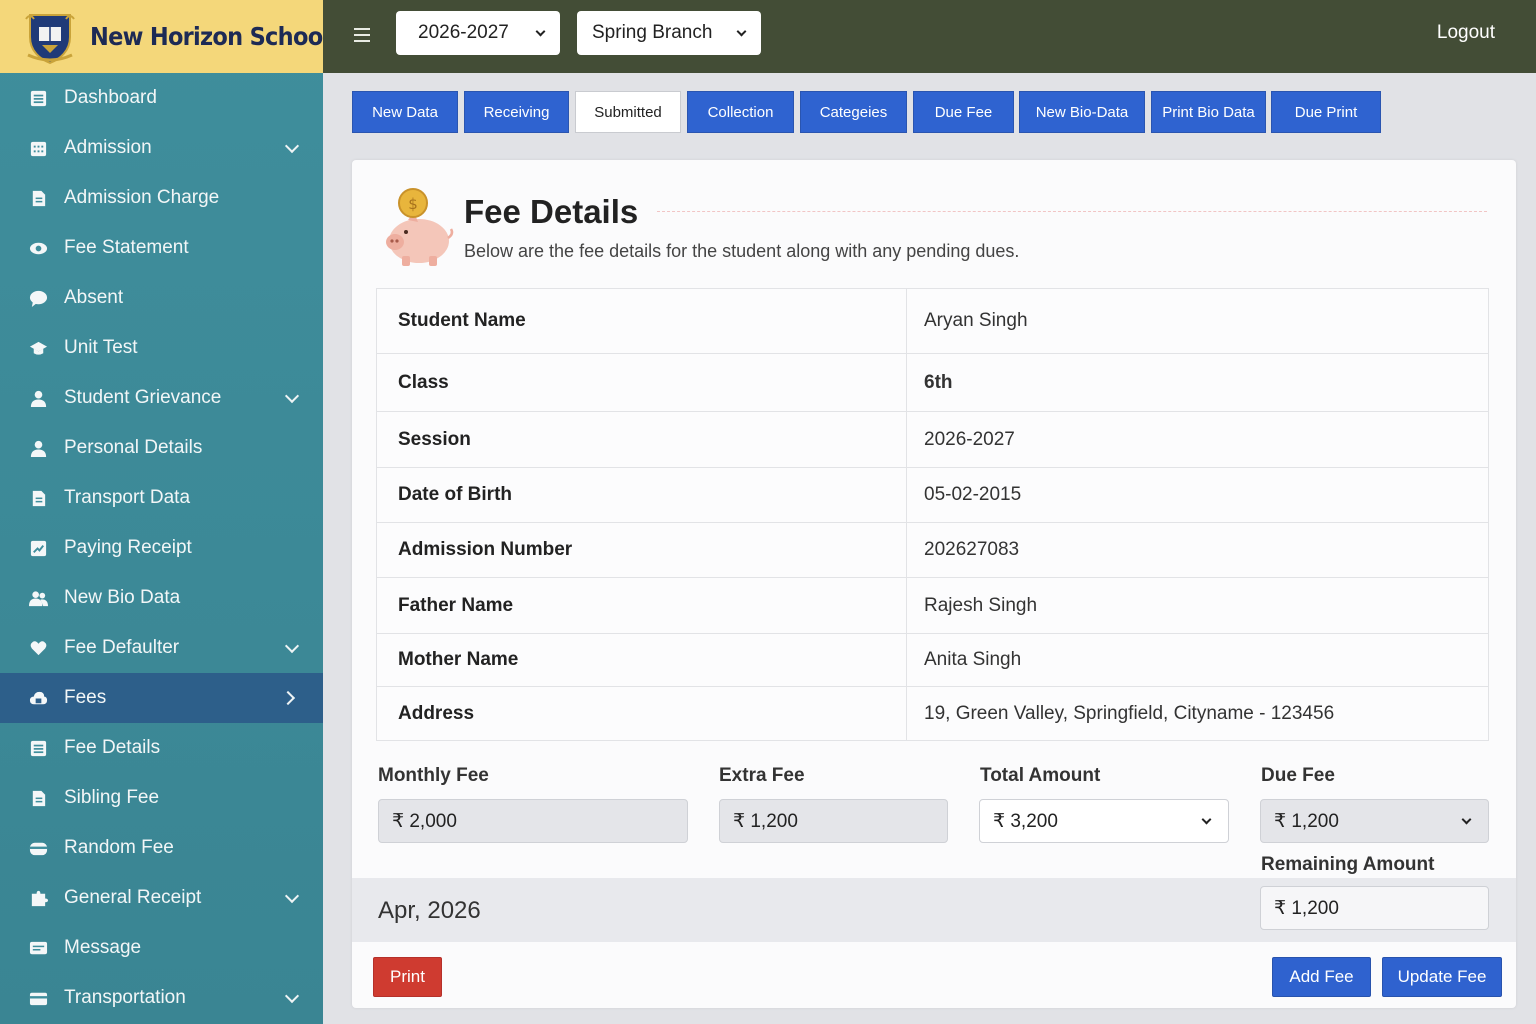 The image size is (1536, 1024). What do you see at coordinates (1374, 821) in the screenshot?
I see `due-fee-select: ₹ 1,200` at bounding box center [1374, 821].